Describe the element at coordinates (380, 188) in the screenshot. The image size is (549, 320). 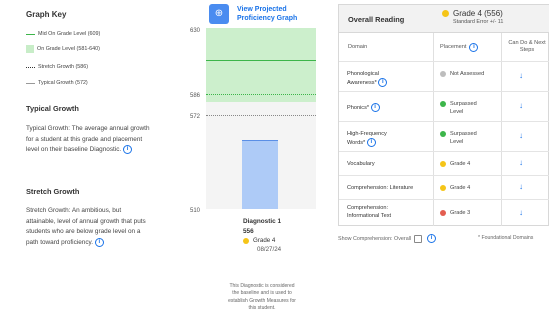
I see `domain-cell: Comprehension: Literature` at that location.